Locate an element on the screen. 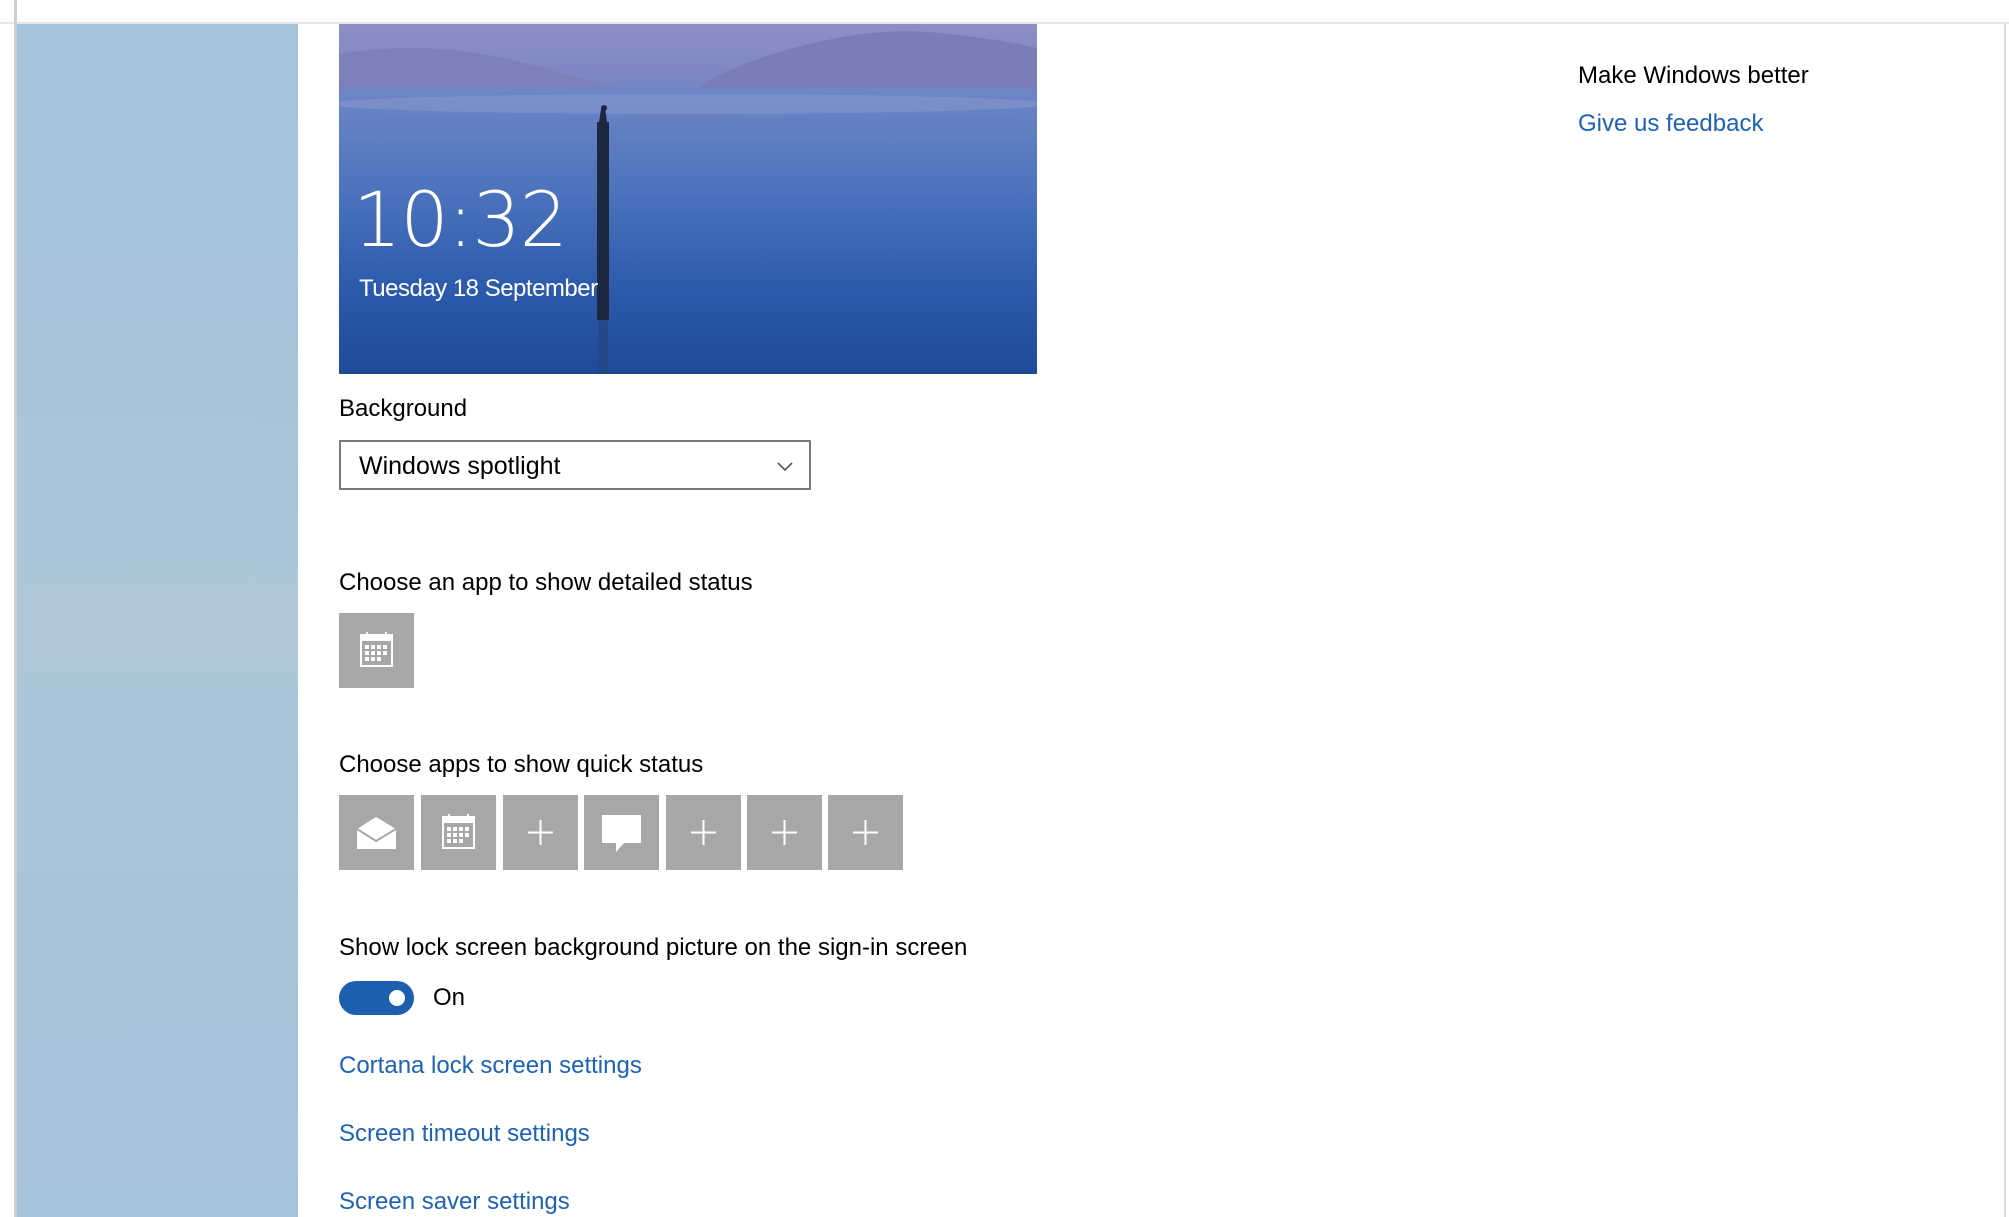 Image resolution: width=2009 pixels, height=1217 pixels. cortana-lock-screen-settings-link: Cortana lock screen settings is located at coordinates (490, 1066).